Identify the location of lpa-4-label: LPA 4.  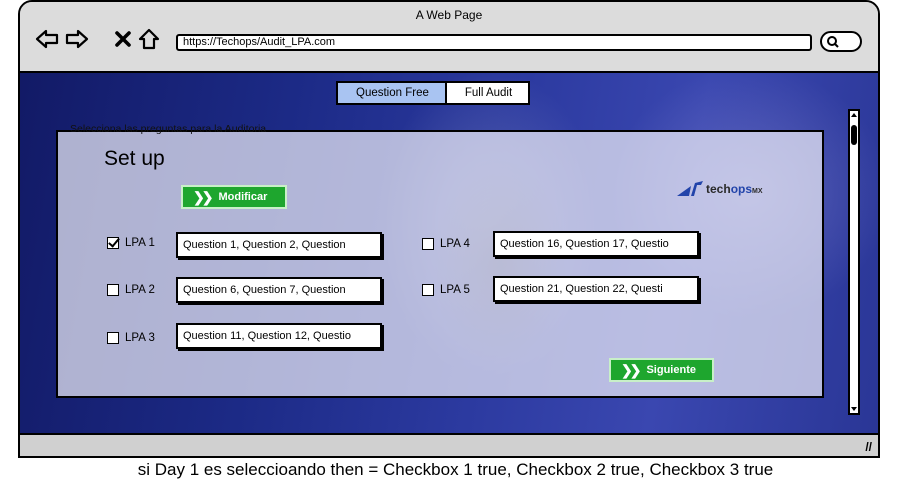
(455, 244).